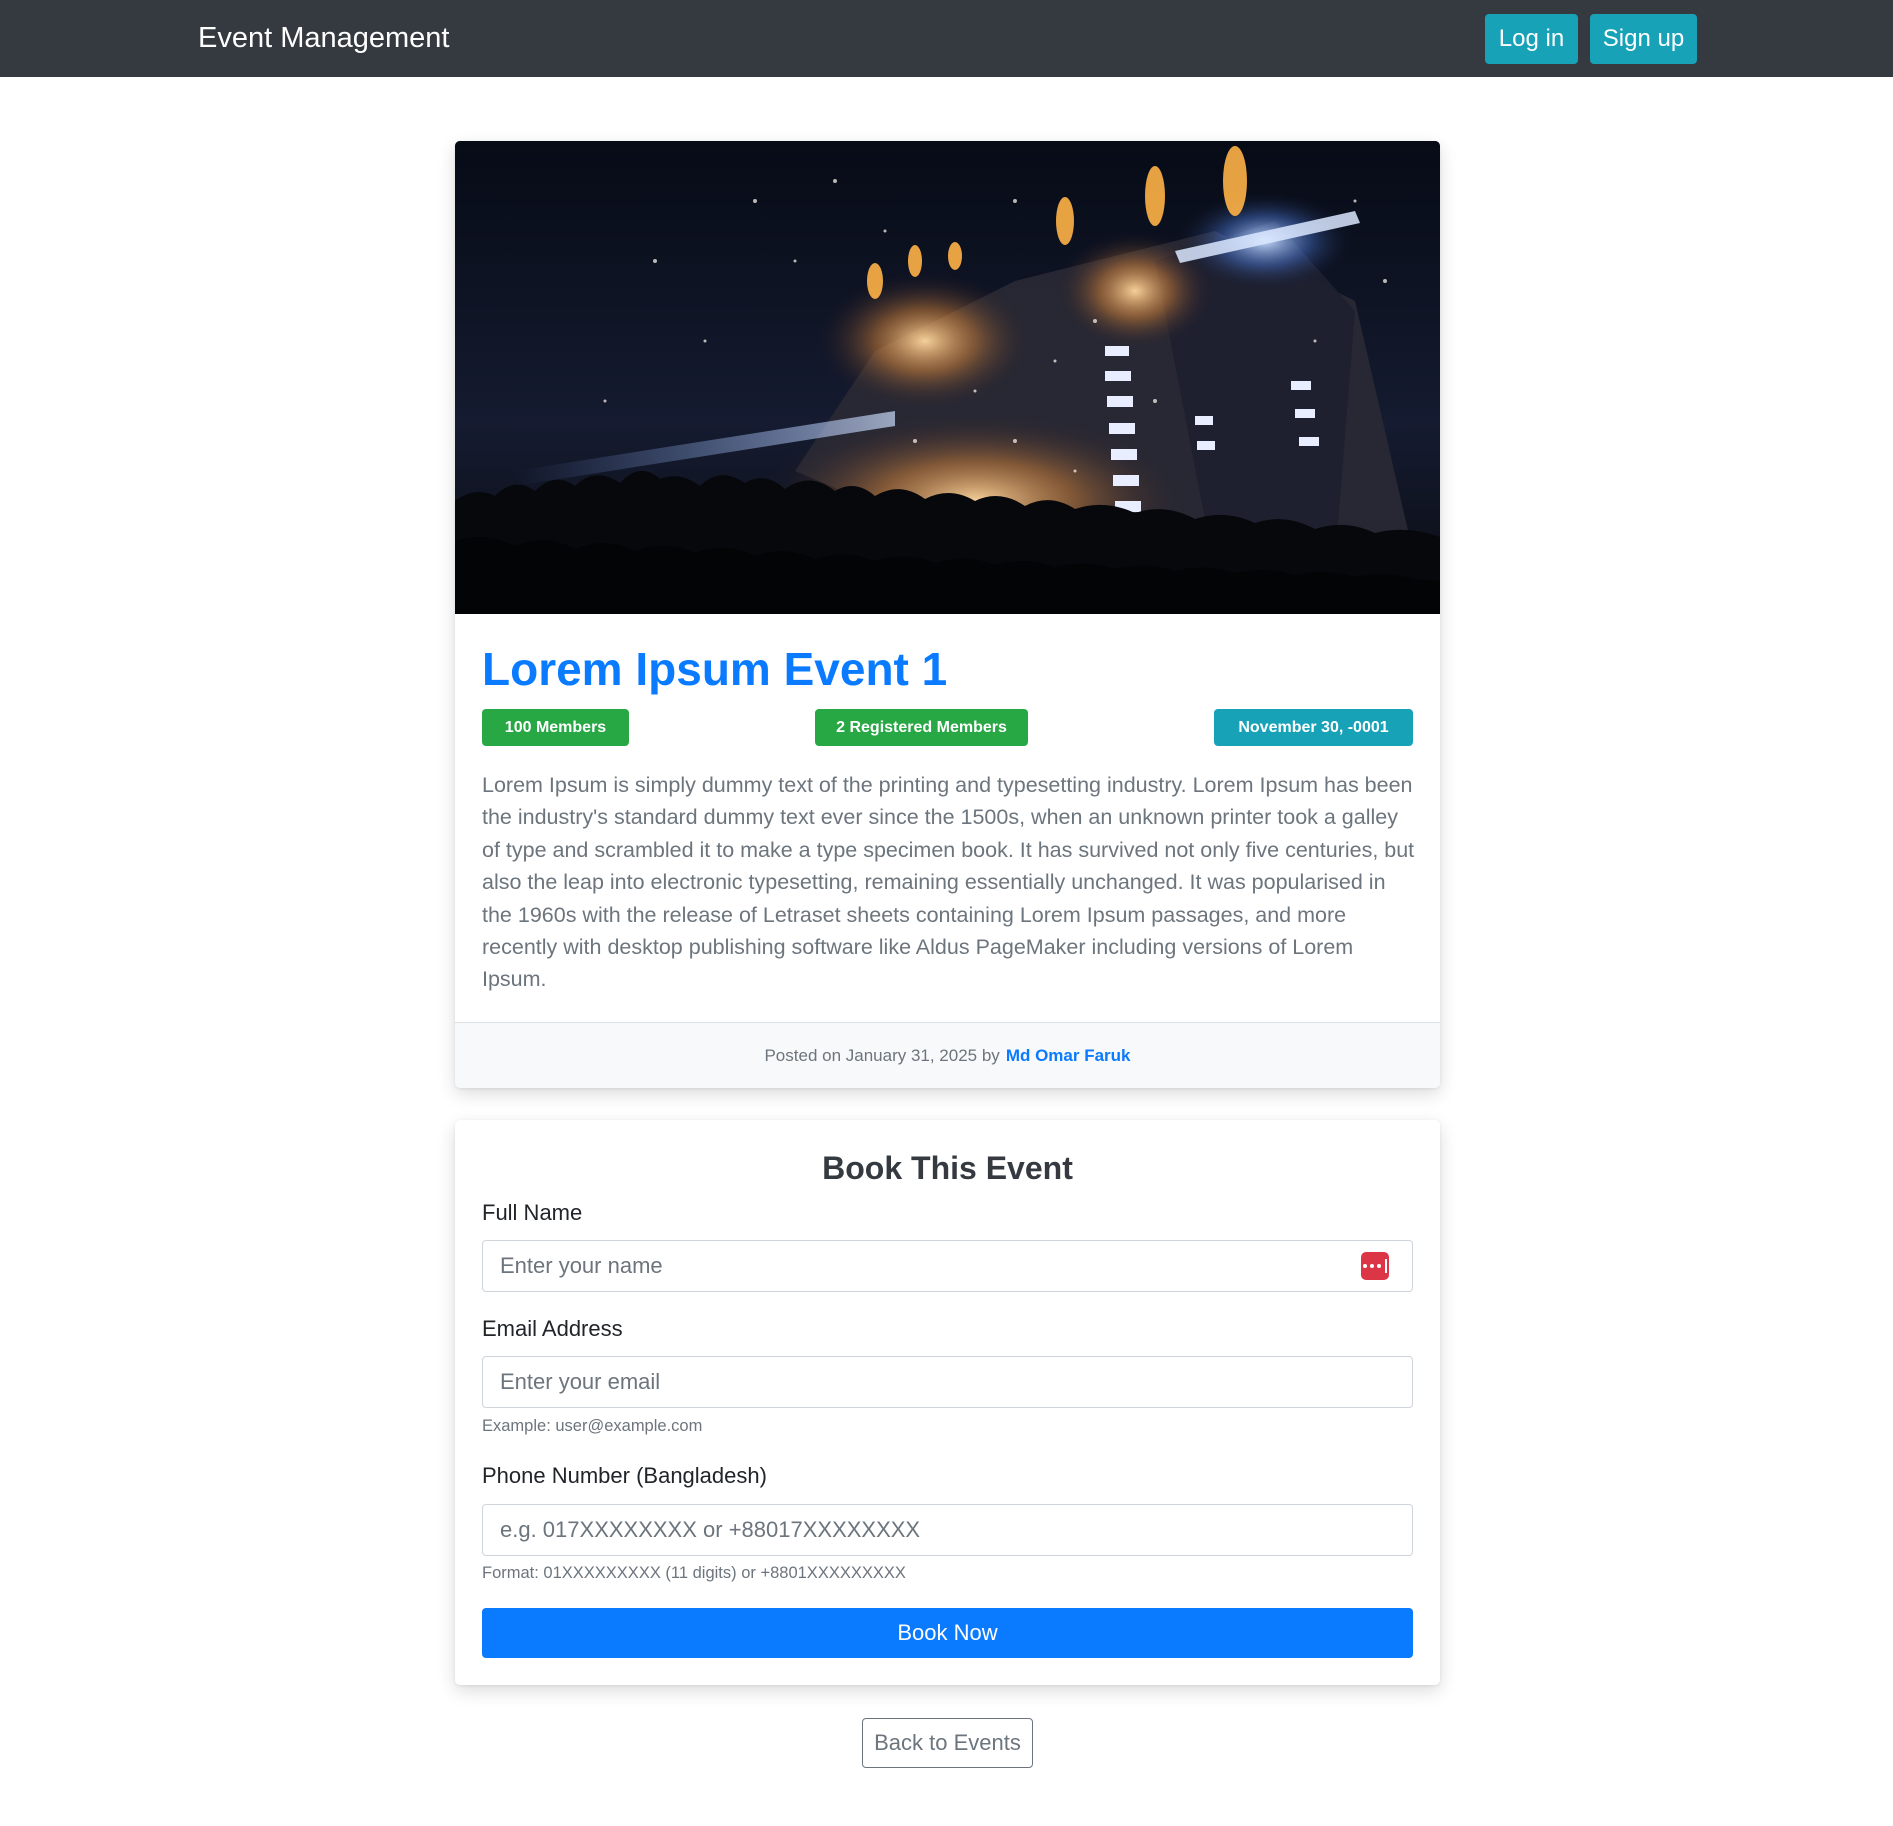 This screenshot has width=1893, height=1826. Describe the element at coordinates (947, 1743) in the screenshot. I see `back-to-events-button: Back to Events` at that location.